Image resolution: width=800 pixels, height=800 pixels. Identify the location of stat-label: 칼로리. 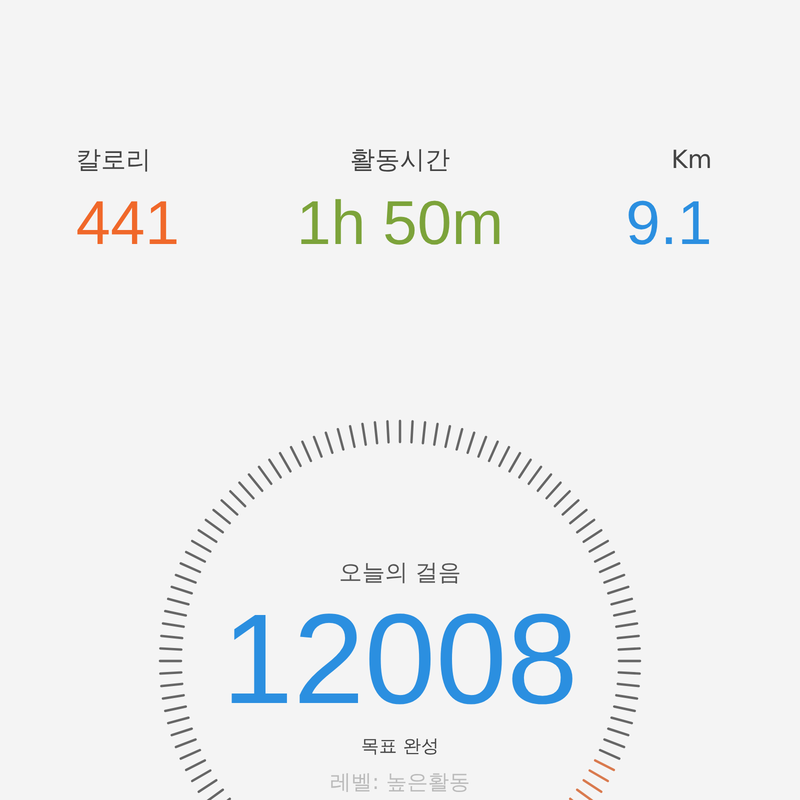
(113, 160).